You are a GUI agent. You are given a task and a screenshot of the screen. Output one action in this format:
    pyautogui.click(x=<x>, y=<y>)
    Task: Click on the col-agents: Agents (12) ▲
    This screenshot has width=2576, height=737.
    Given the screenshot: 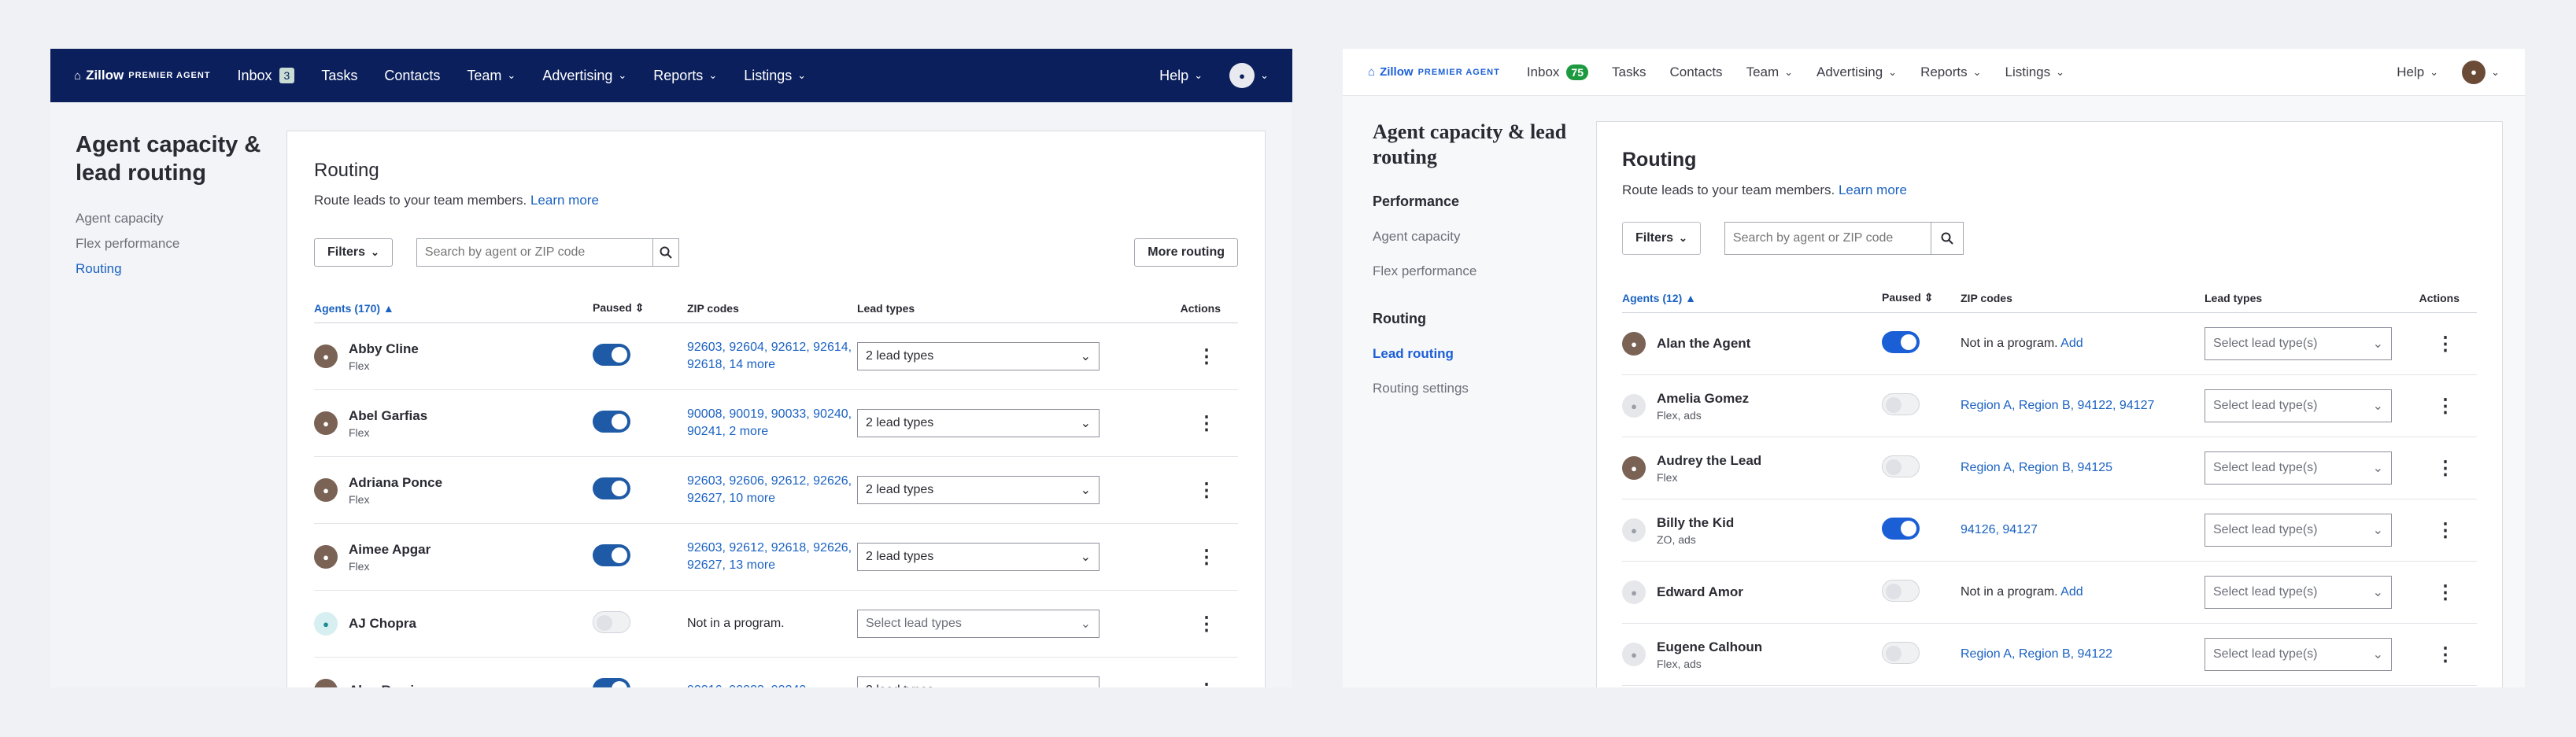 What is the action you would take?
    pyautogui.click(x=1752, y=302)
    